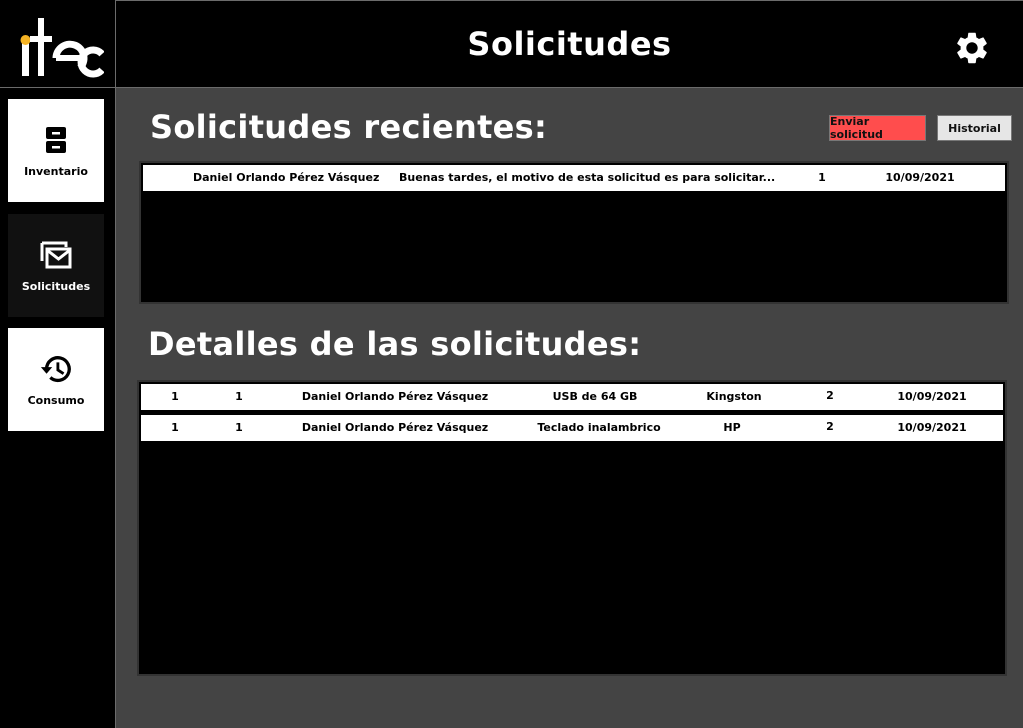  I want to click on sidebar: Inventario Solicitudes Consumo, so click(58, 364).